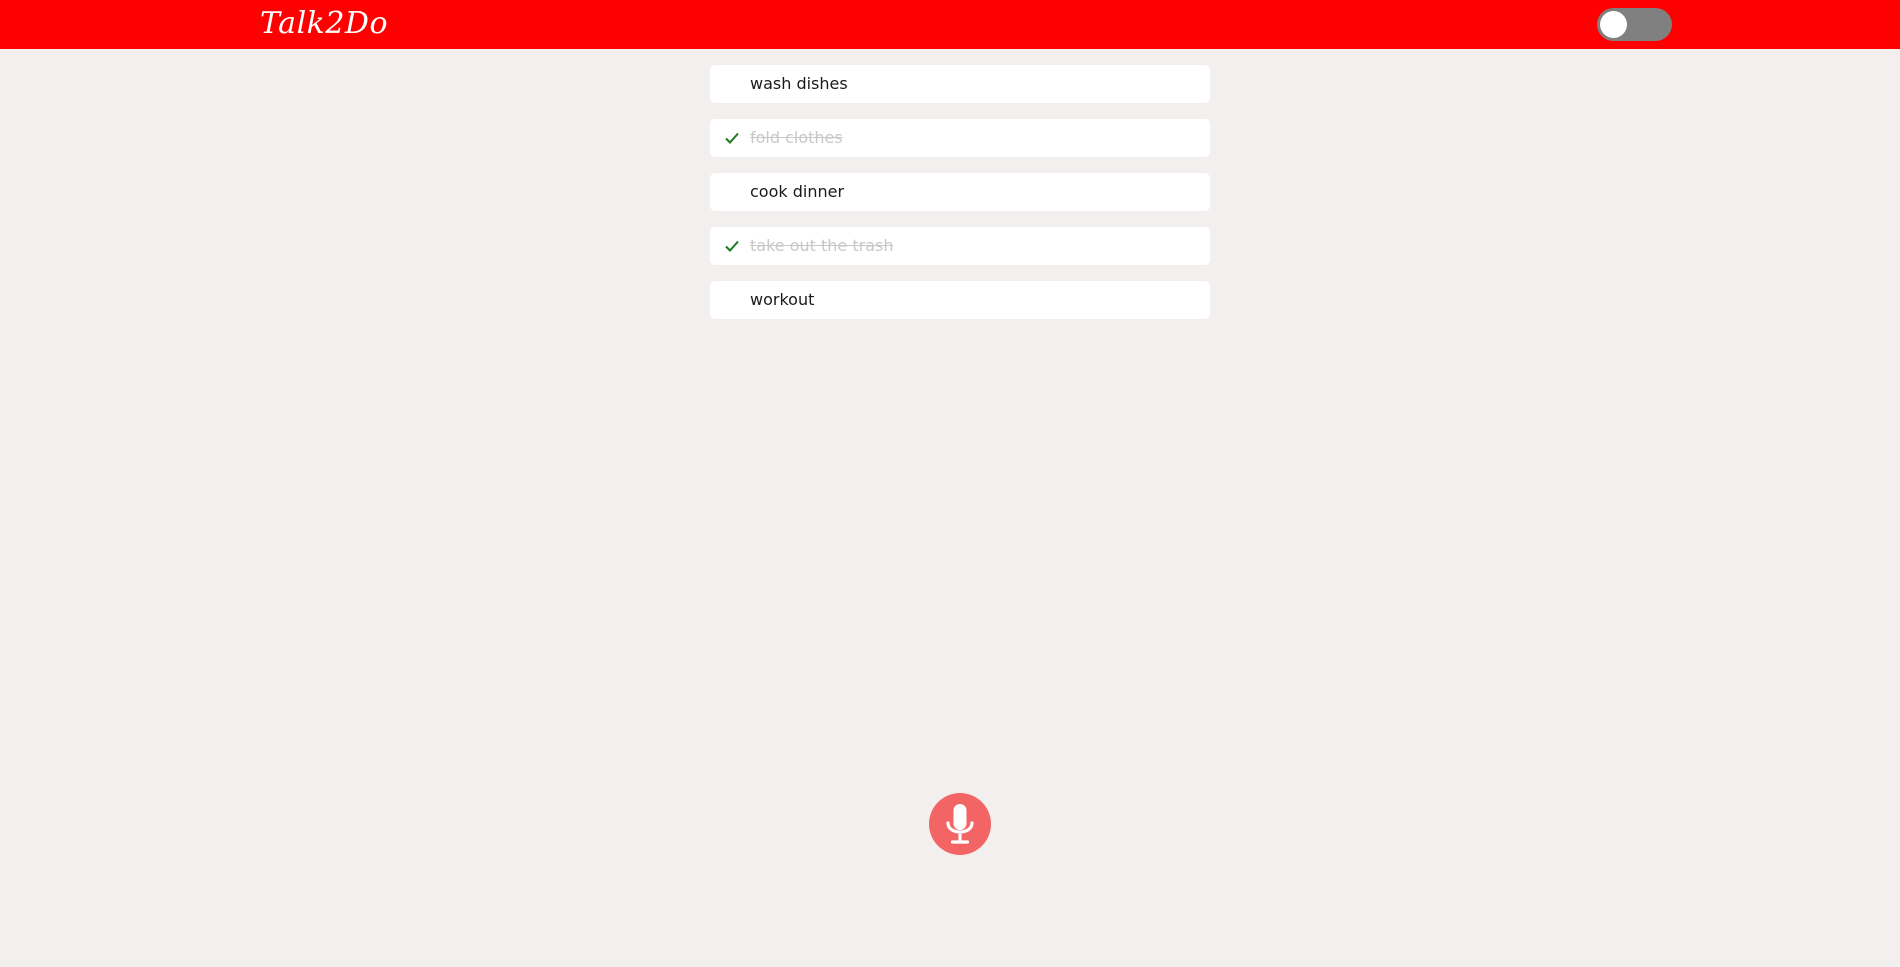 The width and height of the screenshot is (1900, 967). I want to click on app-header: Talk2Do, so click(950, 24).